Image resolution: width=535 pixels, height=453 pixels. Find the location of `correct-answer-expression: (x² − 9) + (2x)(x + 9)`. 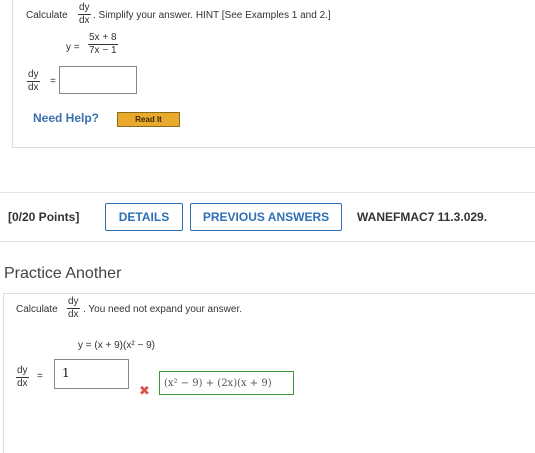

correct-answer-expression: (x² − 9) + (2x)(x + 9) is located at coordinates (218, 383).